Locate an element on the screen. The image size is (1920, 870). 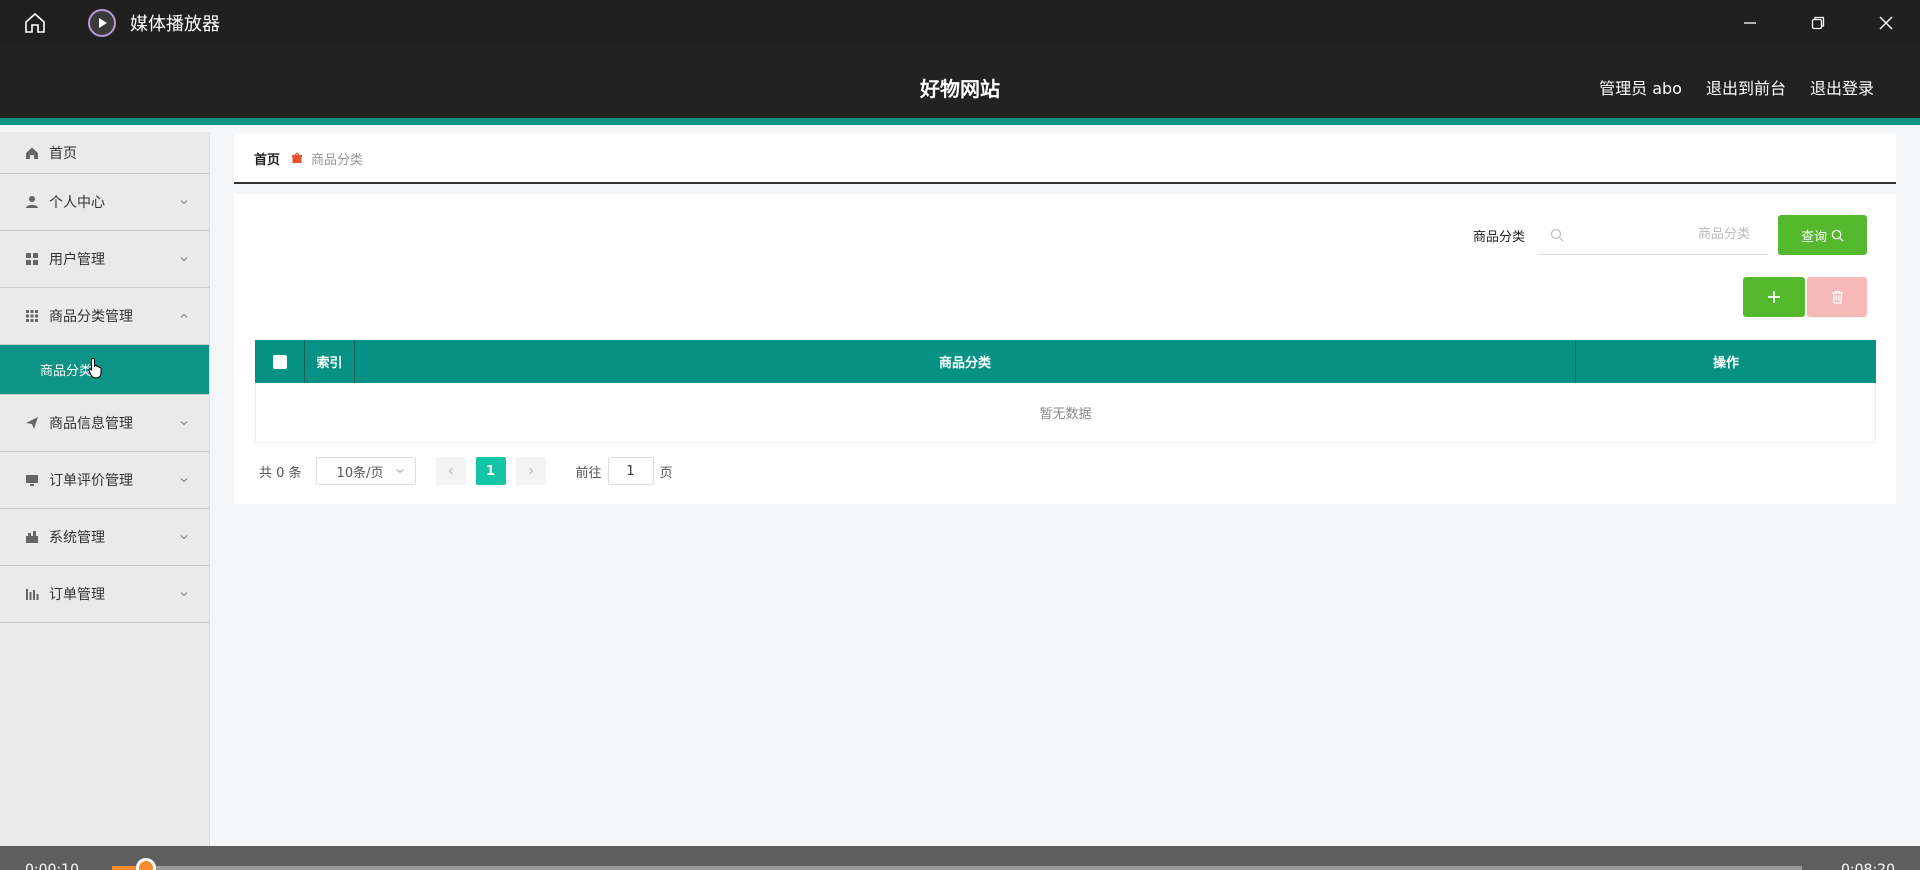
seek-bar is located at coordinates (957, 864).